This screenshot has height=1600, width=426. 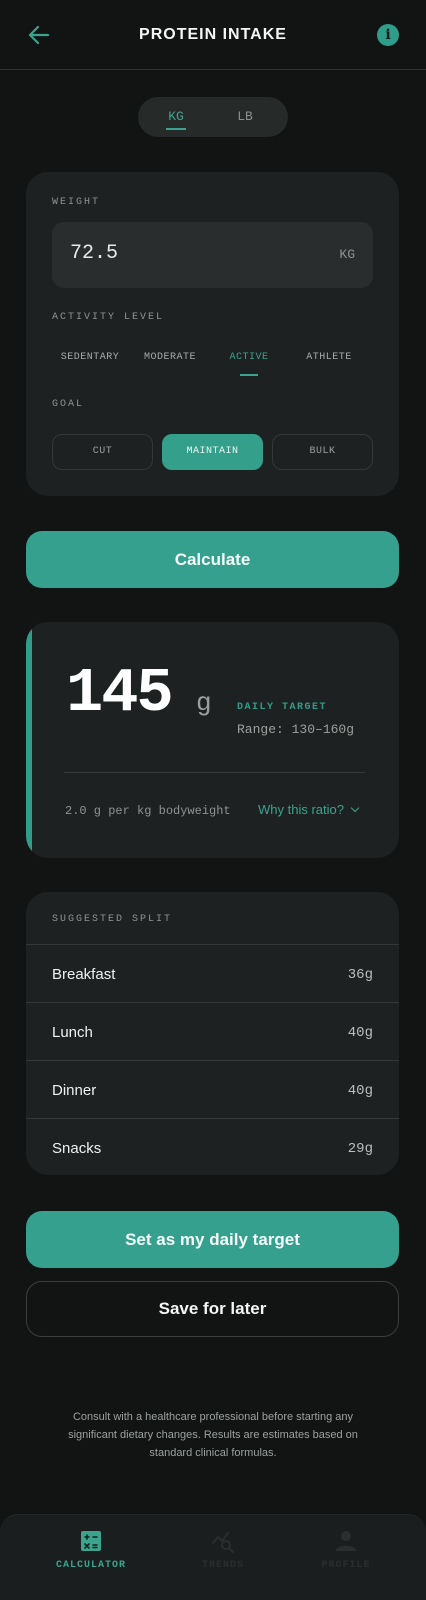 What do you see at coordinates (102, 452) in the screenshot?
I see `goal-option-cut: CUT` at bounding box center [102, 452].